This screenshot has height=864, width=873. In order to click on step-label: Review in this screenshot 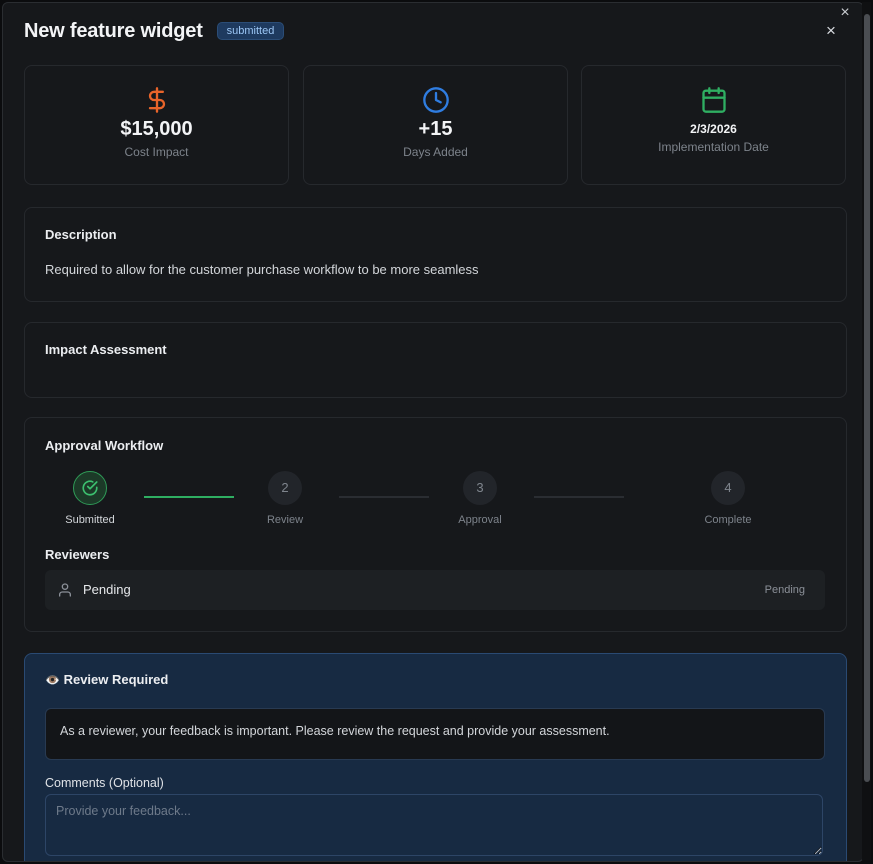, I will do `click(285, 520)`.